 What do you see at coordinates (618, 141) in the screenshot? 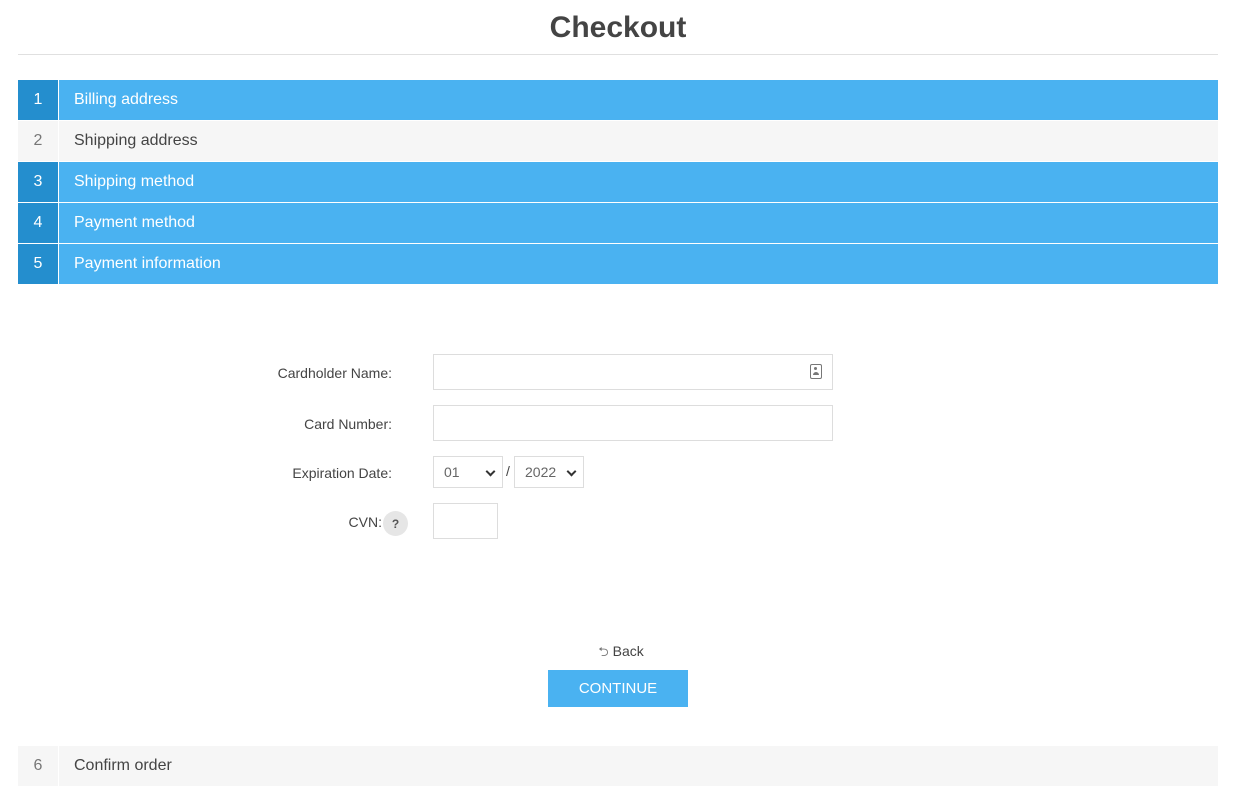
I see `step-shipping-address: 2 Shipping address` at bounding box center [618, 141].